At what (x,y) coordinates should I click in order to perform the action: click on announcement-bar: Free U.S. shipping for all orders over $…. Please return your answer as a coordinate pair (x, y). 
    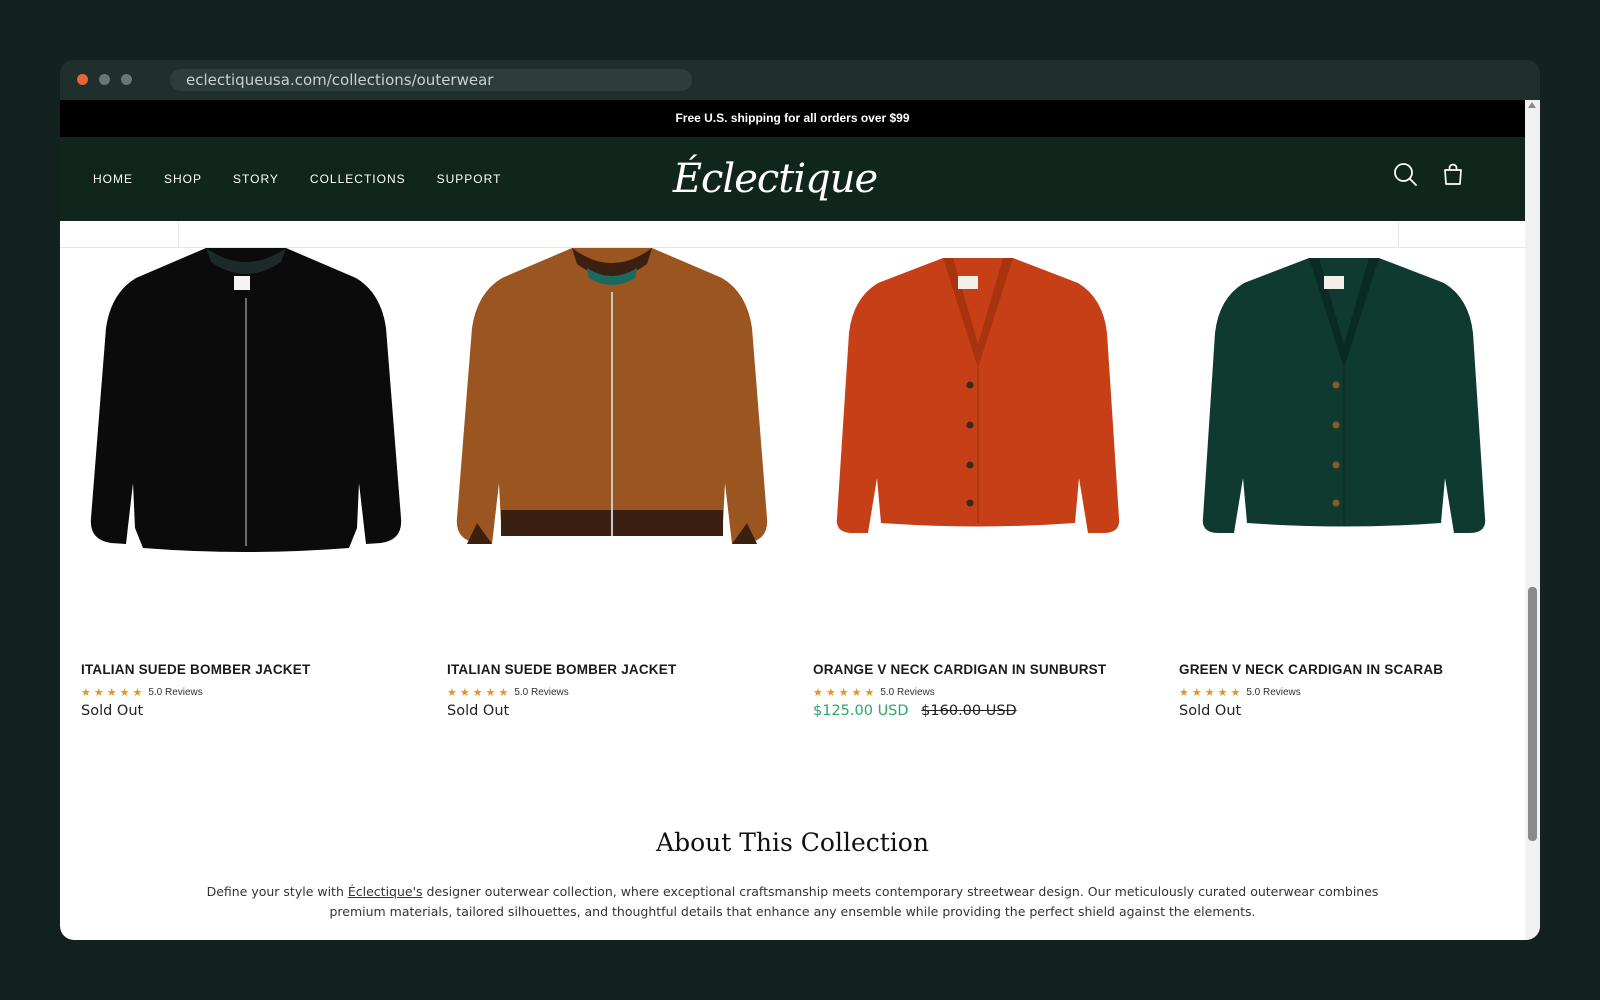
    Looking at the image, I should click on (792, 118).